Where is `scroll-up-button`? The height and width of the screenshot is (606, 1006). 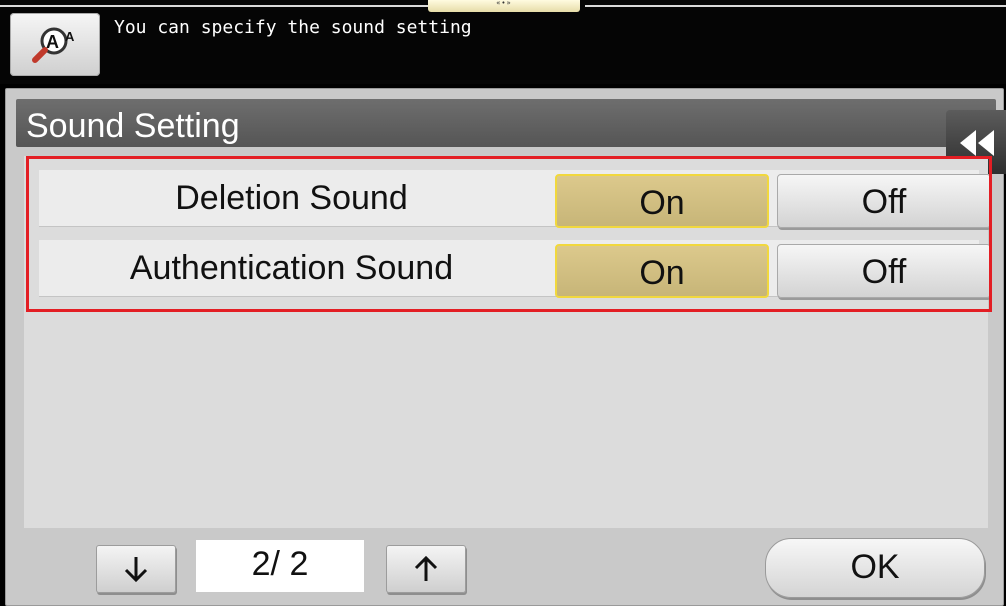
scroll-up-button is located at coordinates (426, 569).